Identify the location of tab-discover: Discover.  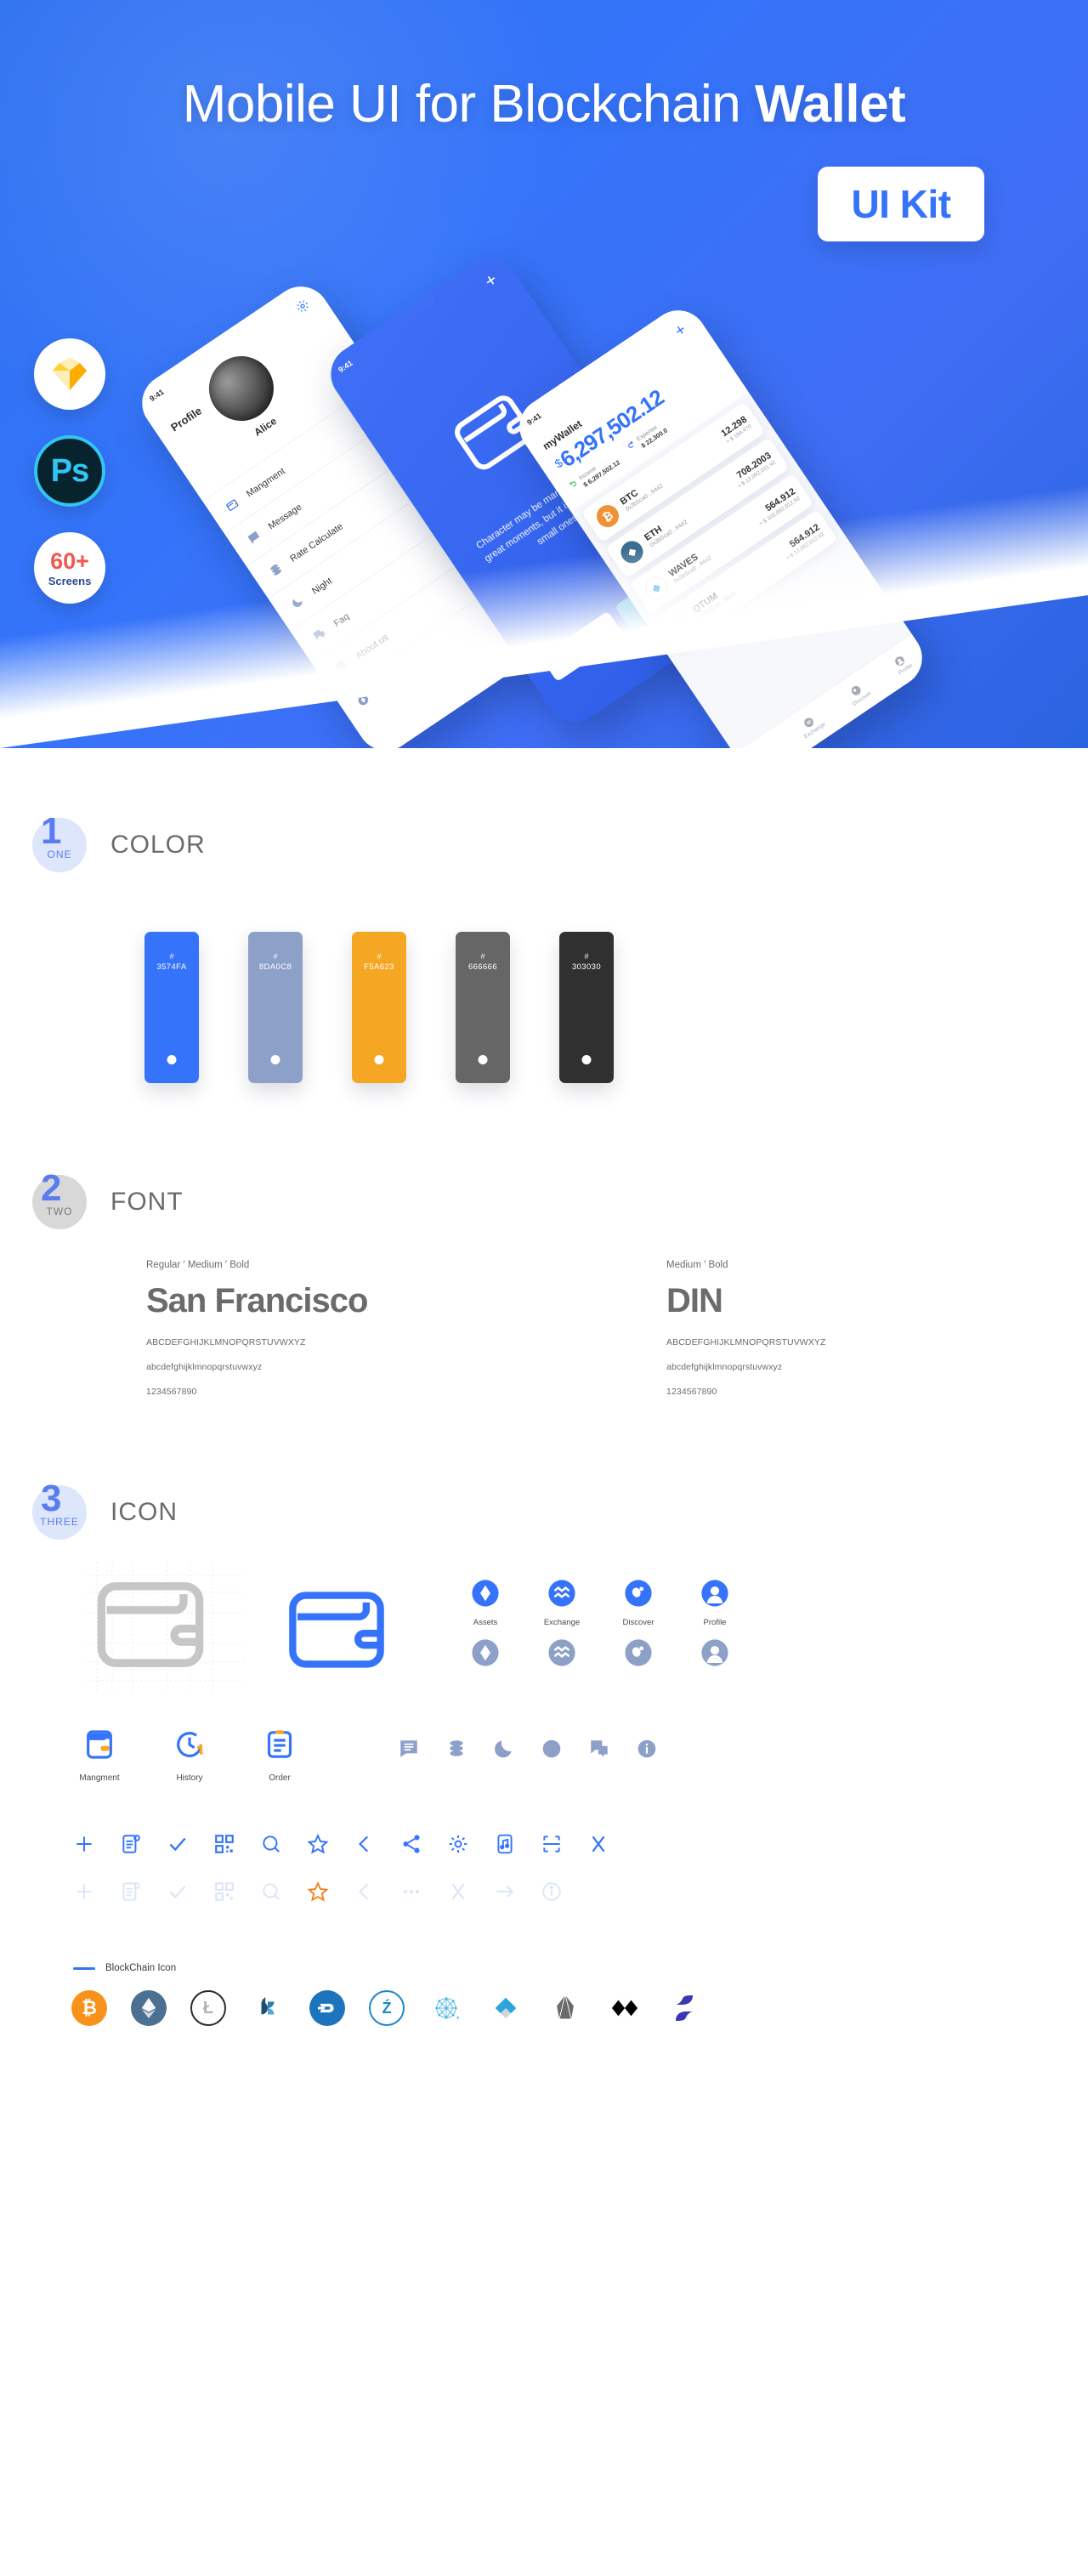
(858, 693).